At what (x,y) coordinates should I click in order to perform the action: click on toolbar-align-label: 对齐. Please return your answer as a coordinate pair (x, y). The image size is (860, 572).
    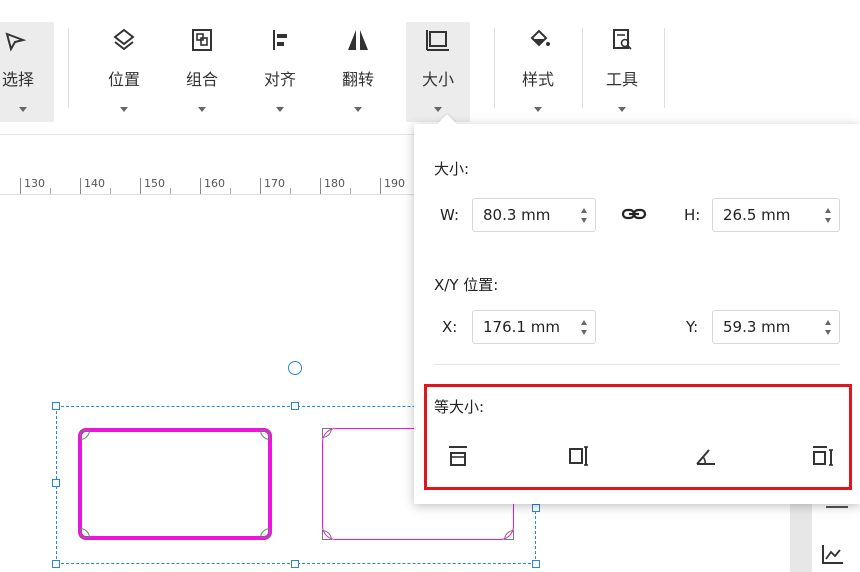
    Looking at the image, I should click on (279, 79).